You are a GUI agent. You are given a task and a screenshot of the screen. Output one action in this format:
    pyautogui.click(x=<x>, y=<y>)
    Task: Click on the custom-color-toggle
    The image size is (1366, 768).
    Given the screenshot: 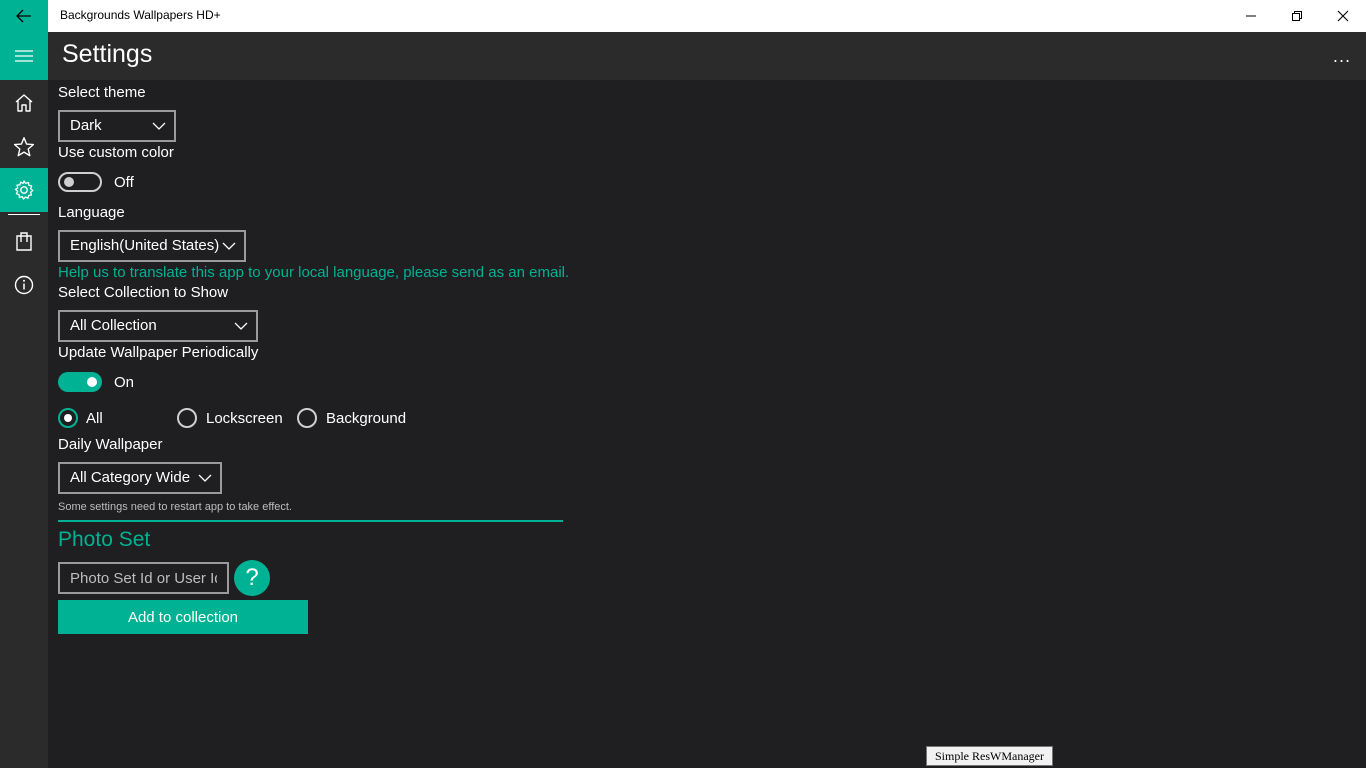 What is the action you would take?
    pyautogui.click(x=80, y=182)
    